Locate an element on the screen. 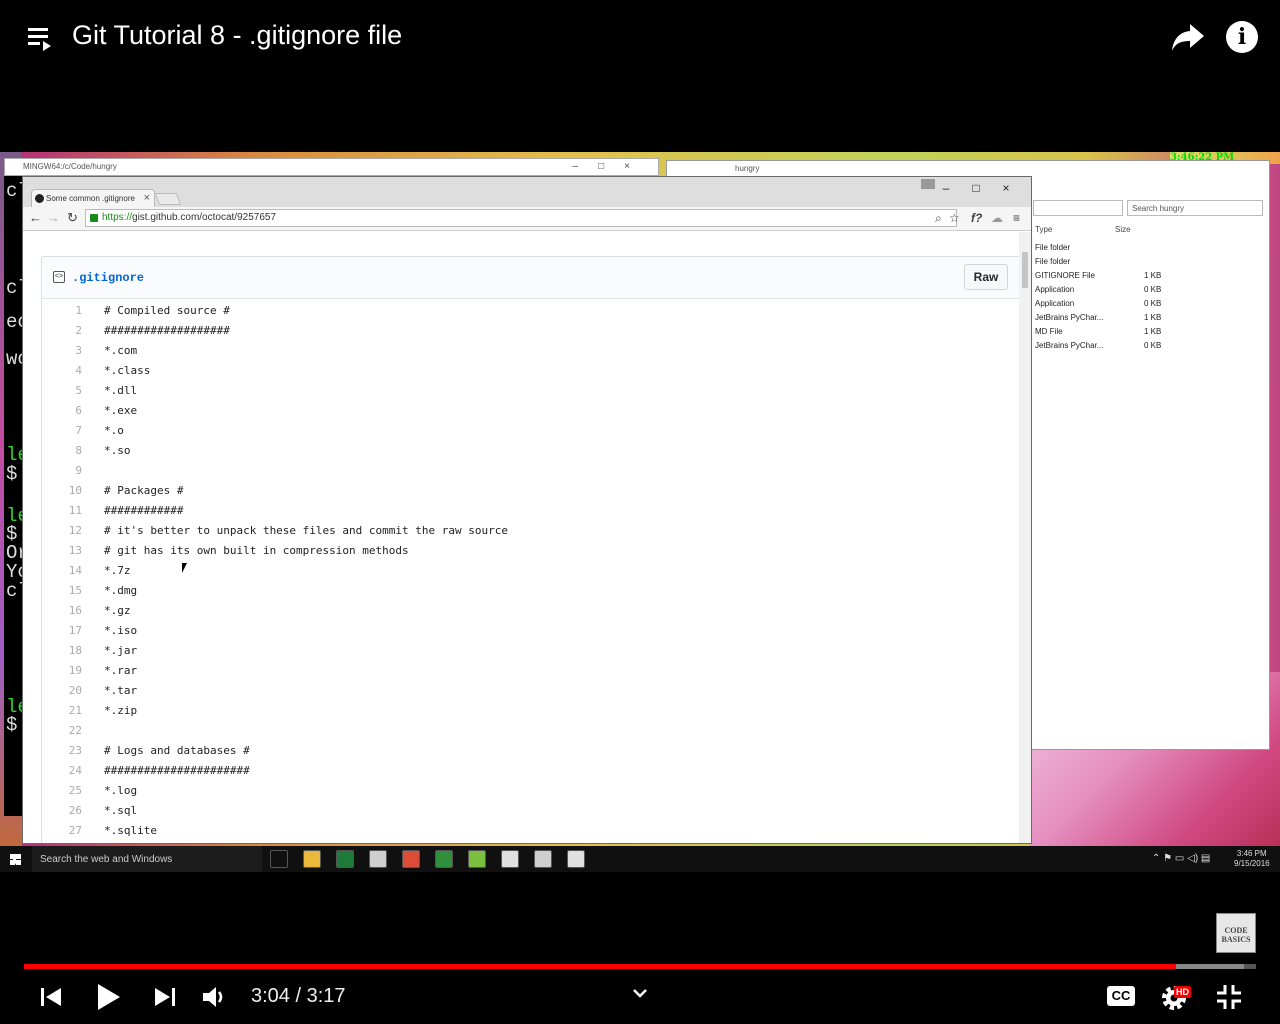 This screenshot has width=1280, height=1024. line-number: 15 is located at coordinates (62, 590).